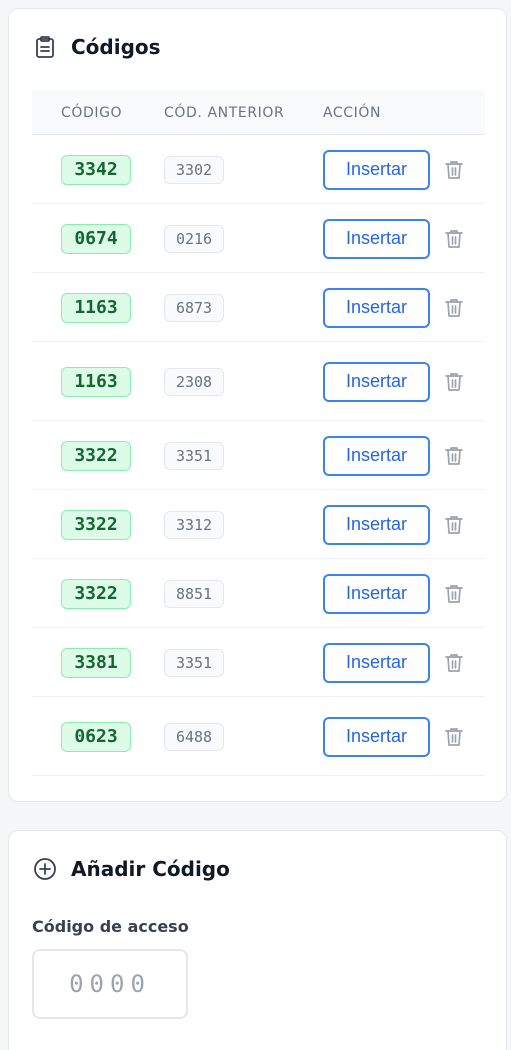 This screenshot has width=511, height=1050. I want to click on add-code-title: Añadir Código, so click(150, 869).